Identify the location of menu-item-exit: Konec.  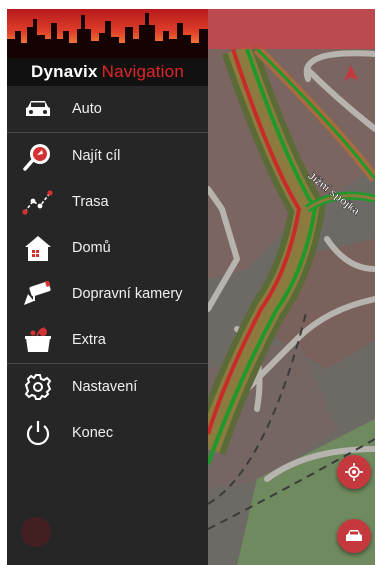
(107, 433).